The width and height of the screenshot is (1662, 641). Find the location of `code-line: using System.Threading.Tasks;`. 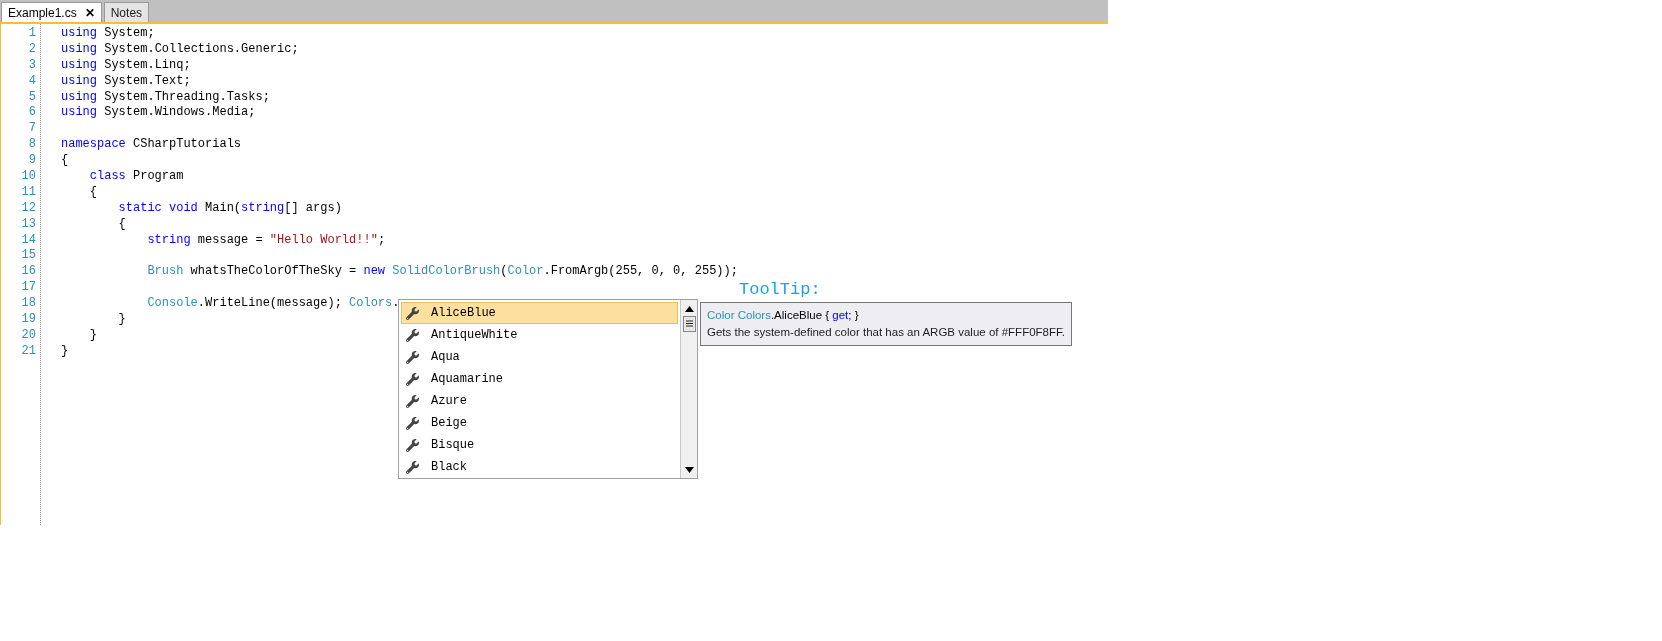

code-line: using System.Threading.Tasks; is located at coordinates (165, 96).